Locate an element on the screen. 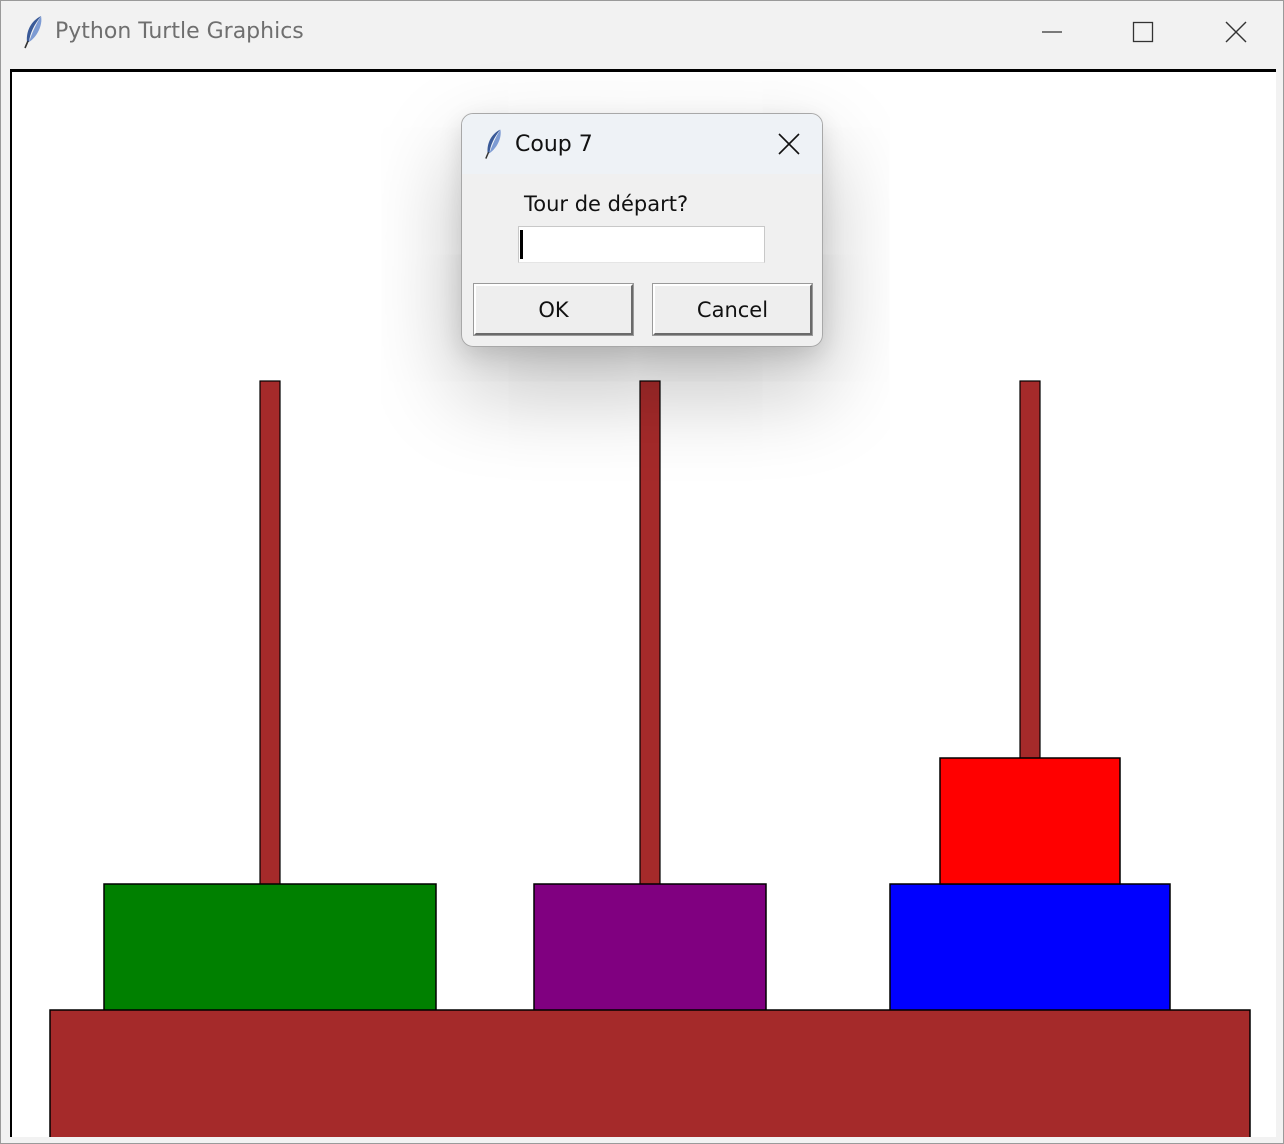 Image resolution: width=1284 pixels, height=1144 pixels. dialog-prompt: Tour de départ? is located at coordinates (606, 204).